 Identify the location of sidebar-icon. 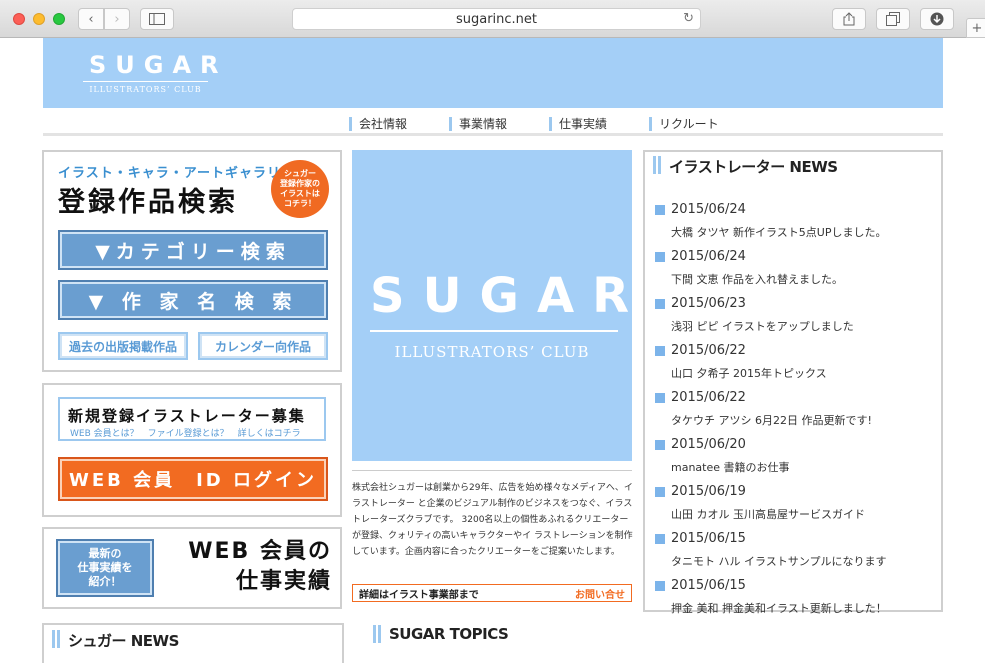
(157, 19).